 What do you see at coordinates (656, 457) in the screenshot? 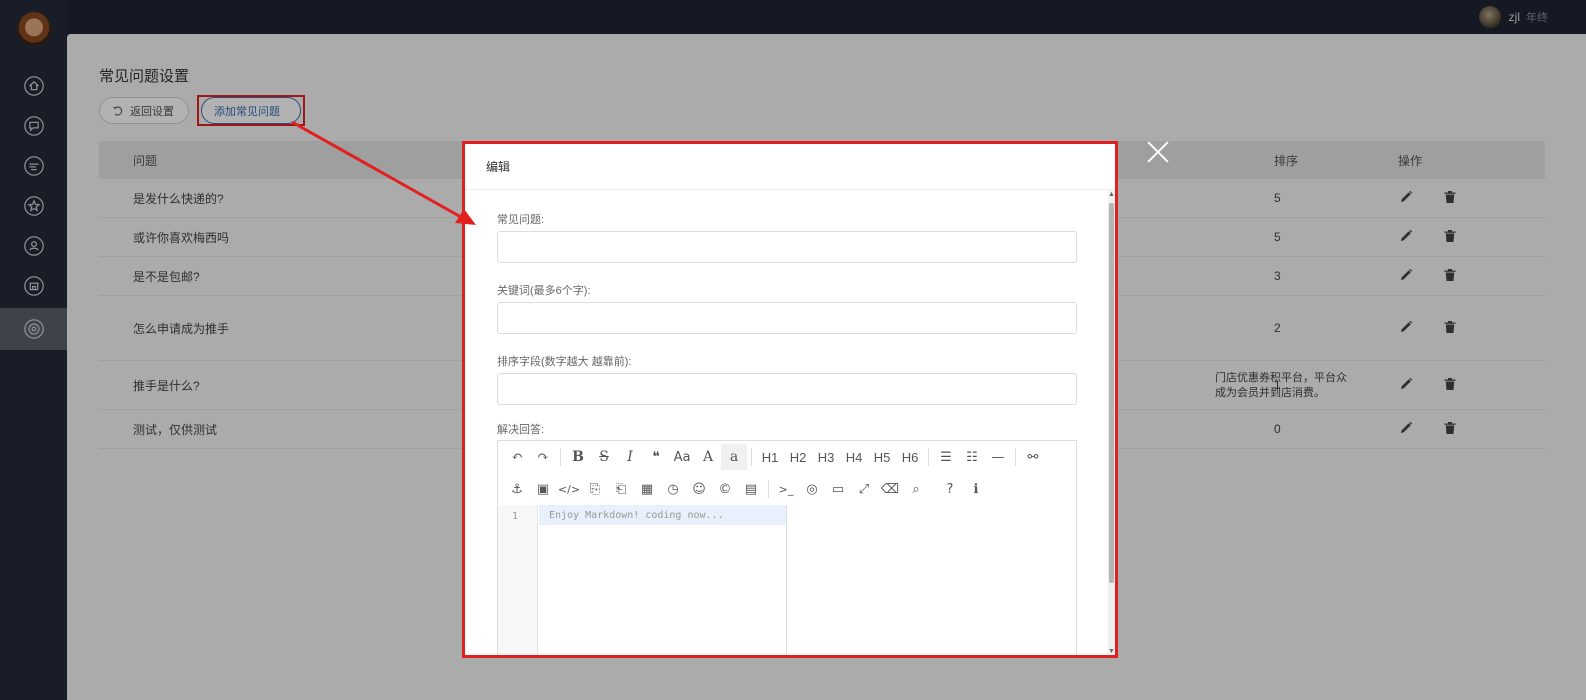
I see `quote-icon: ❝` at bounding box center [656, 457].